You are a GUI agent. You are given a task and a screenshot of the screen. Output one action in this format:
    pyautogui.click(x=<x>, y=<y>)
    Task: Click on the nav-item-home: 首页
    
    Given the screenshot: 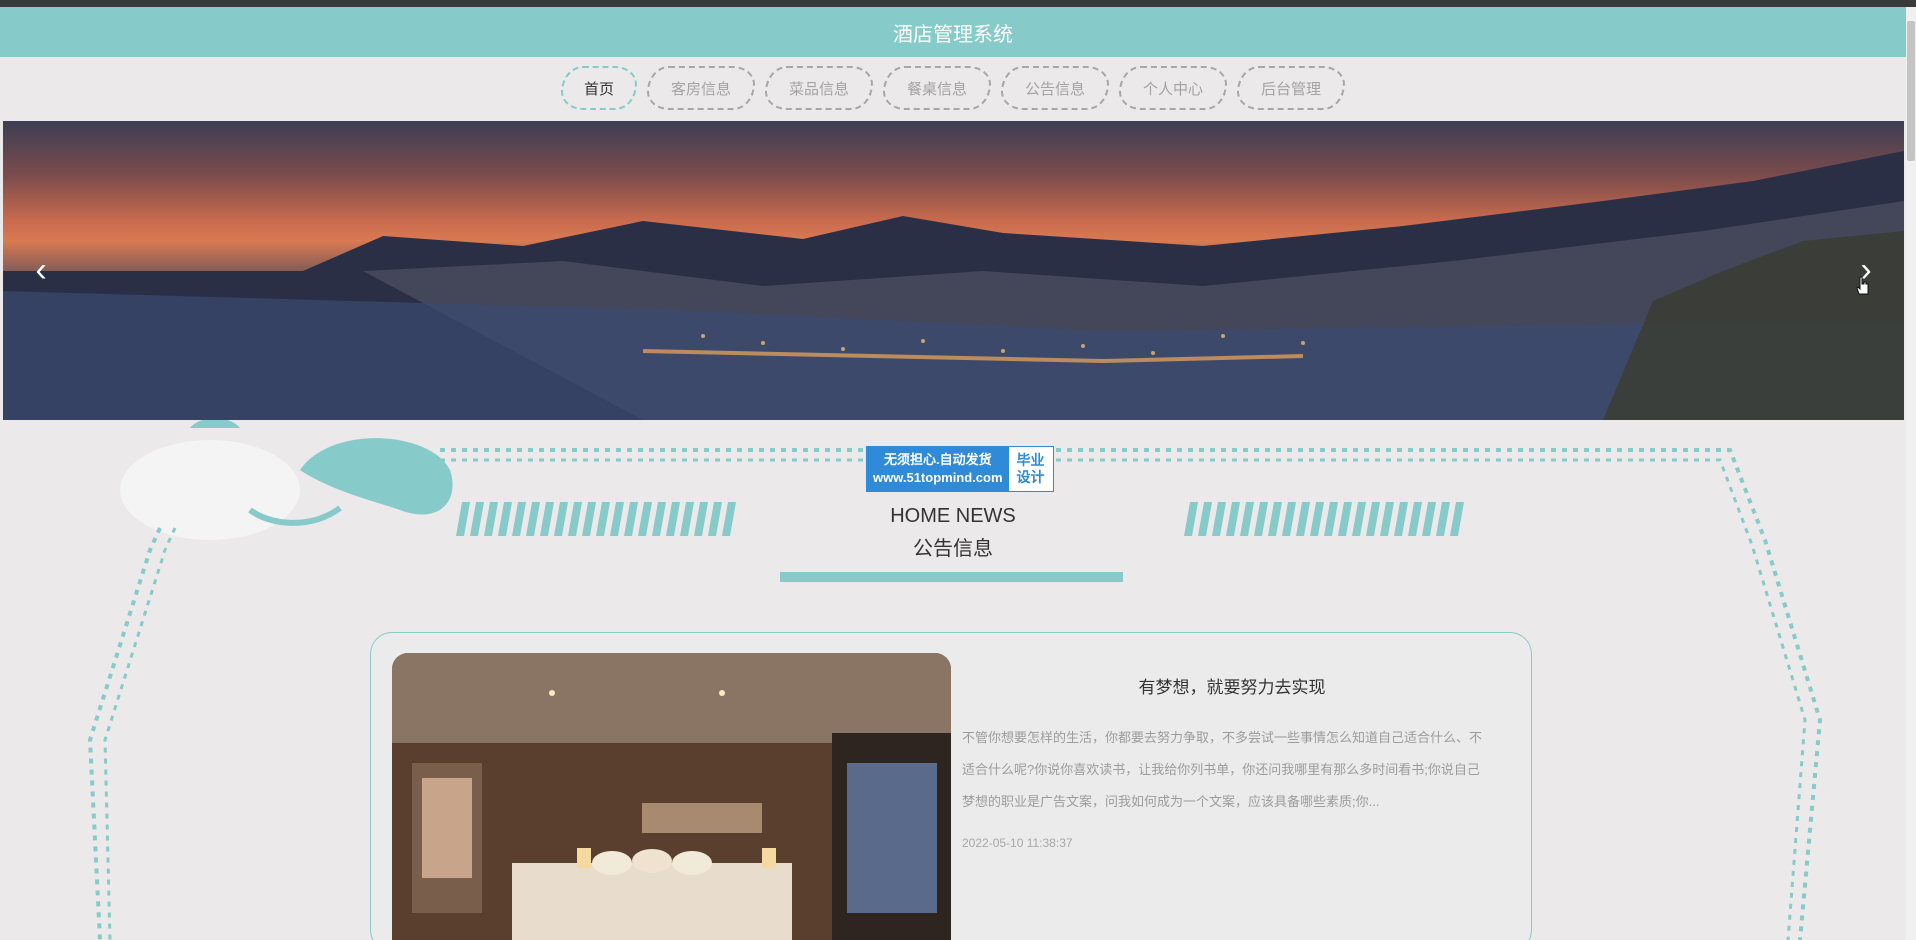 What is the action you would take?
    pyautogui.click(x=599, y=88)
    